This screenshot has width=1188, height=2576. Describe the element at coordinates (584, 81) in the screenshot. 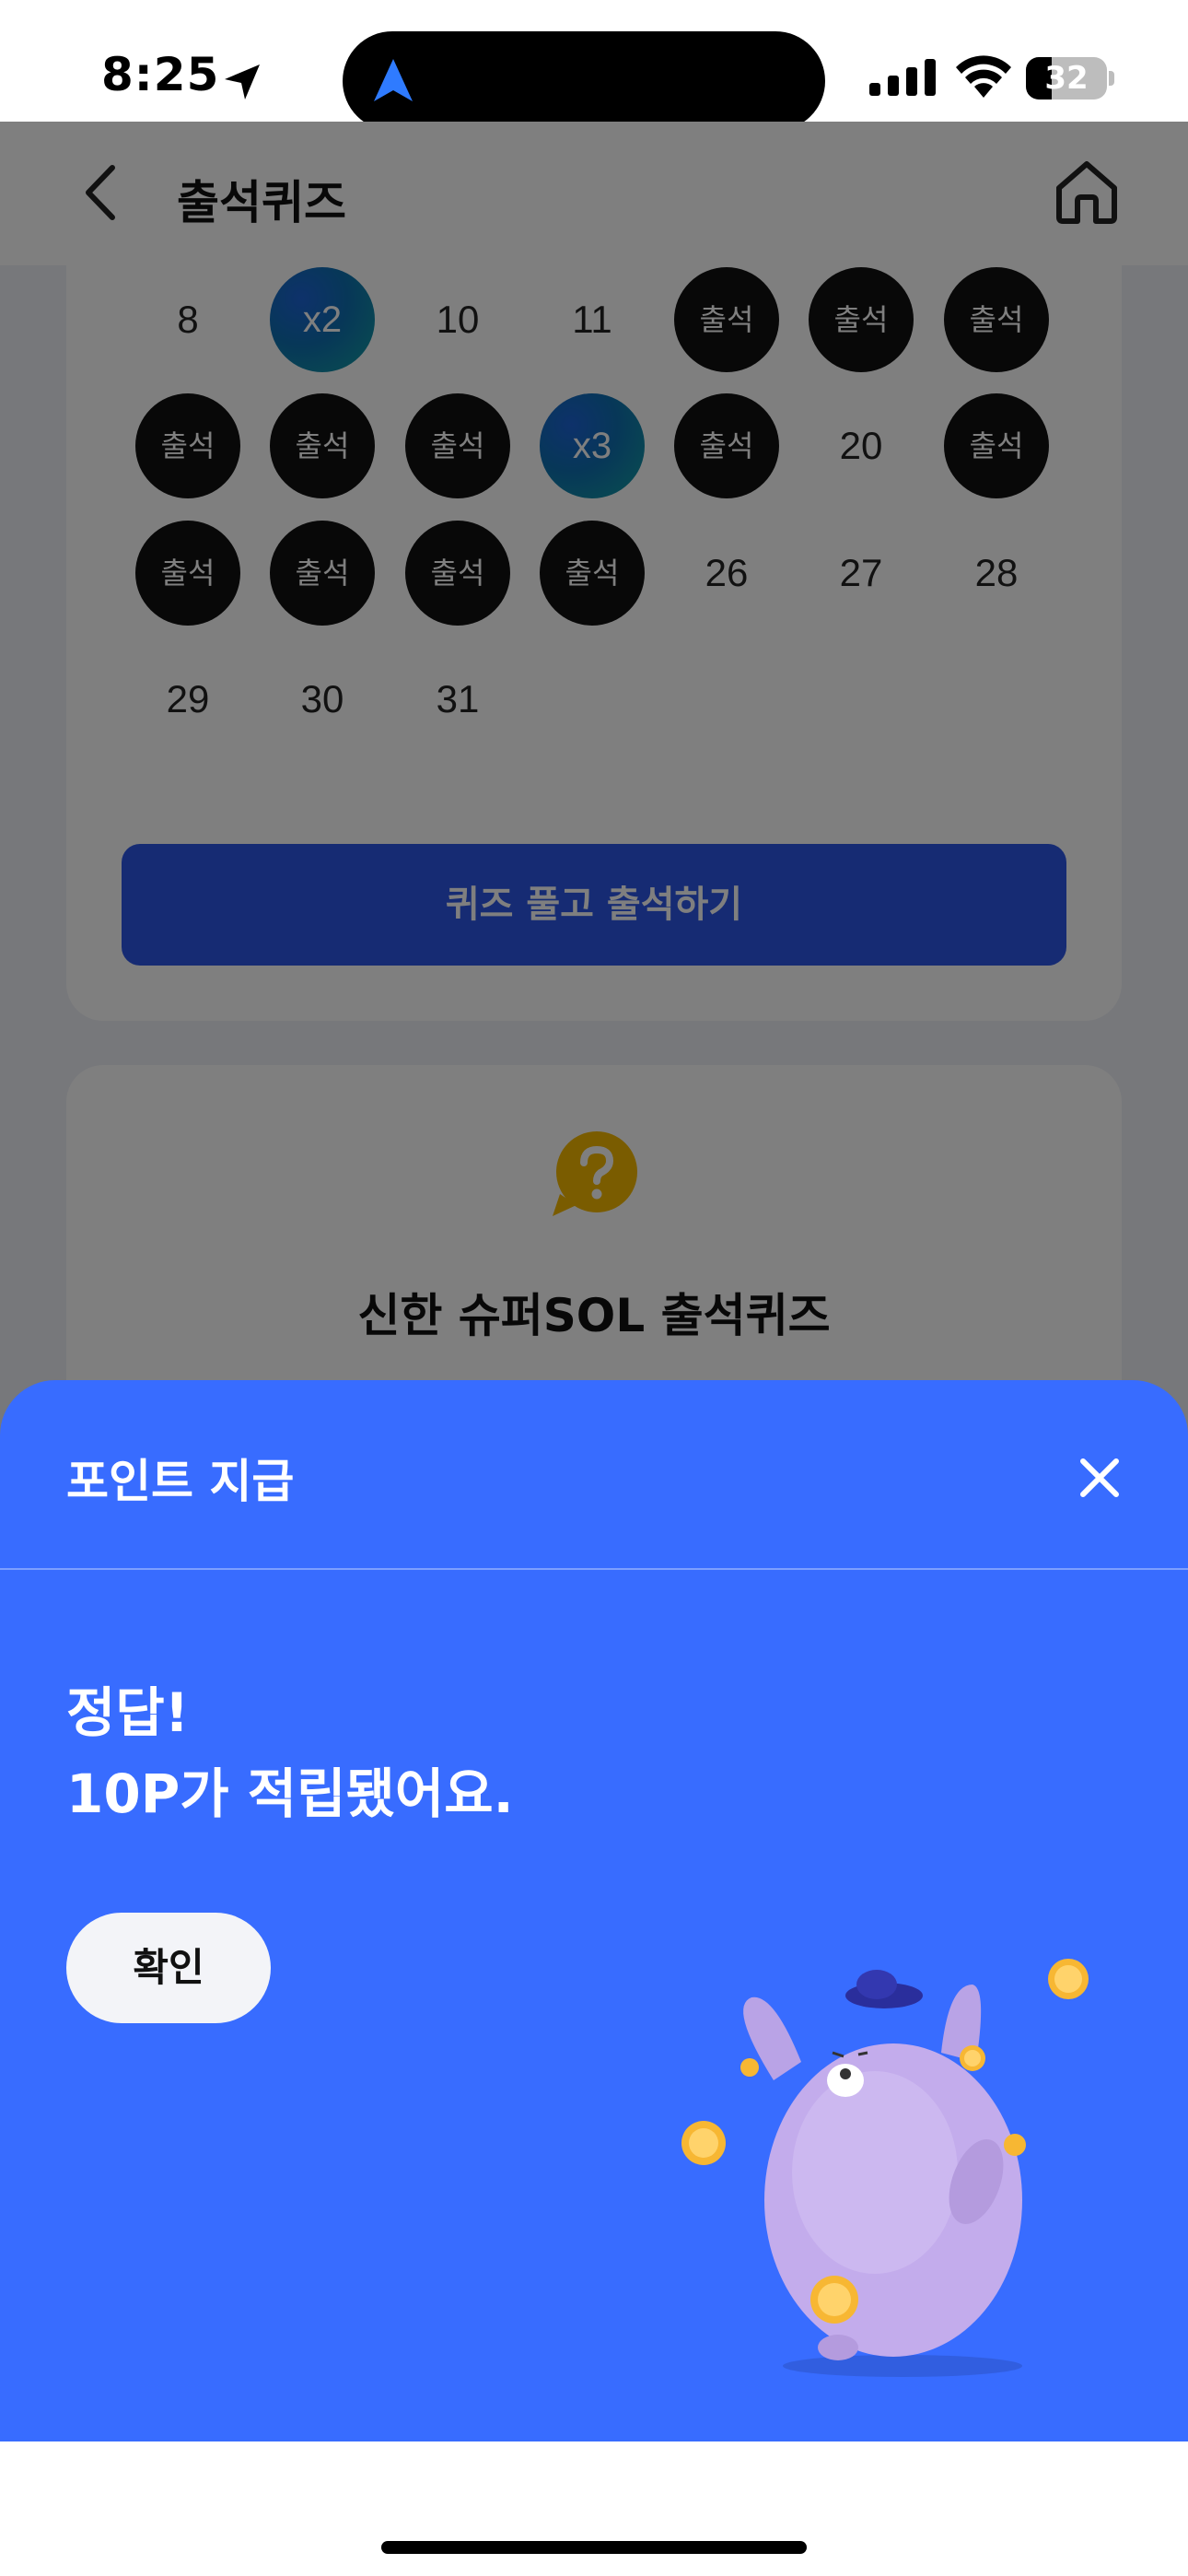

I see `dynamic-island` at that location.